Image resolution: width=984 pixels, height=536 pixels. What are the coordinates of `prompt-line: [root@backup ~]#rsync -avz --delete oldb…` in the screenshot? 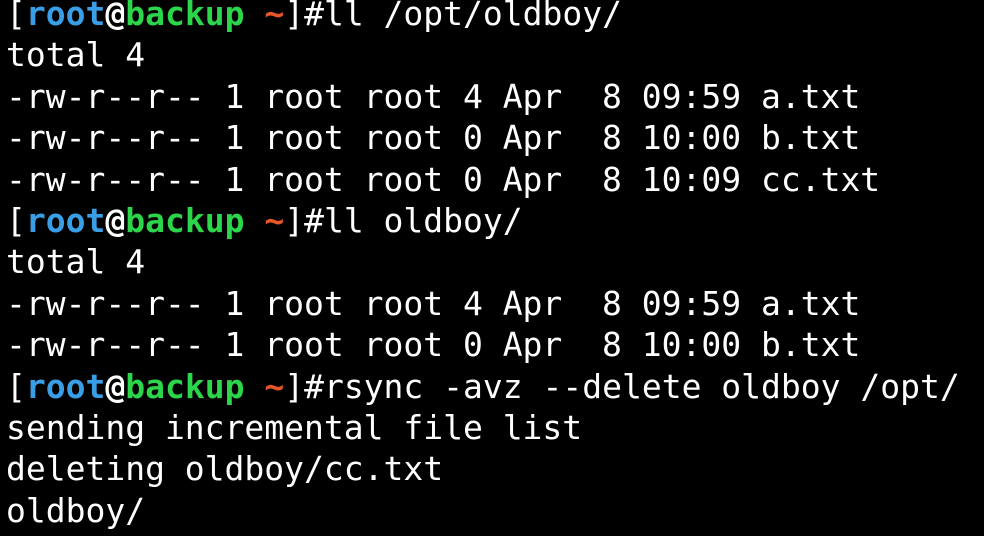 It's located at (483, 386).